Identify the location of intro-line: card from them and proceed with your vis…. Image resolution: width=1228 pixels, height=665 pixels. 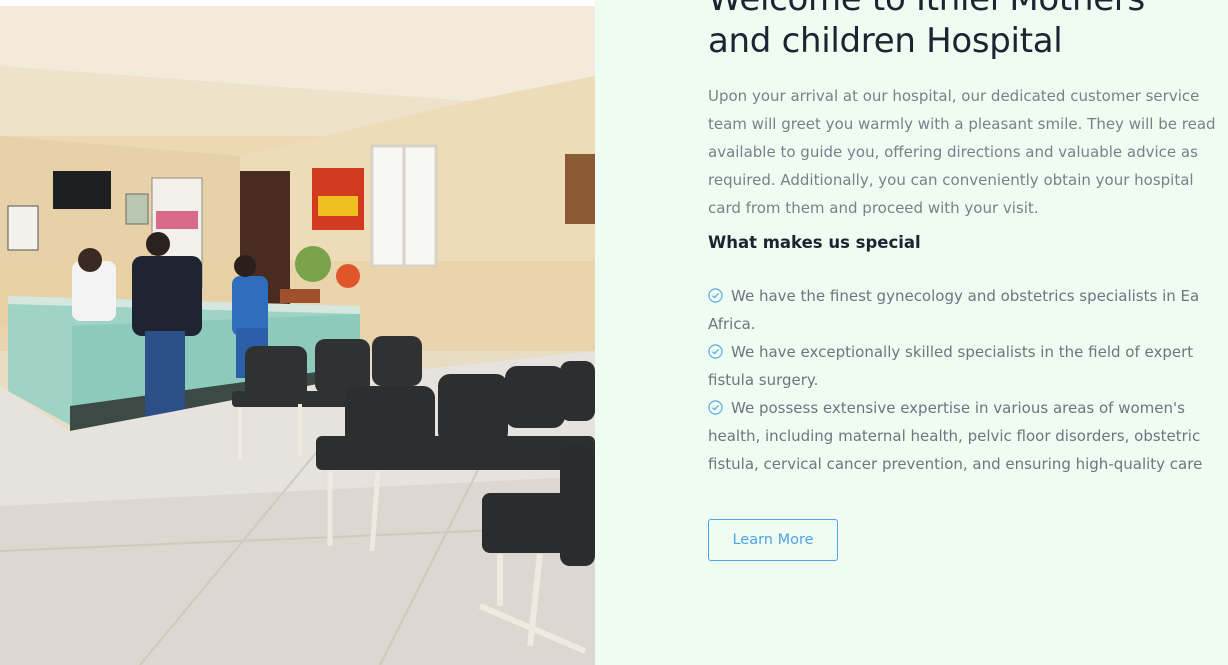
(873, 208).